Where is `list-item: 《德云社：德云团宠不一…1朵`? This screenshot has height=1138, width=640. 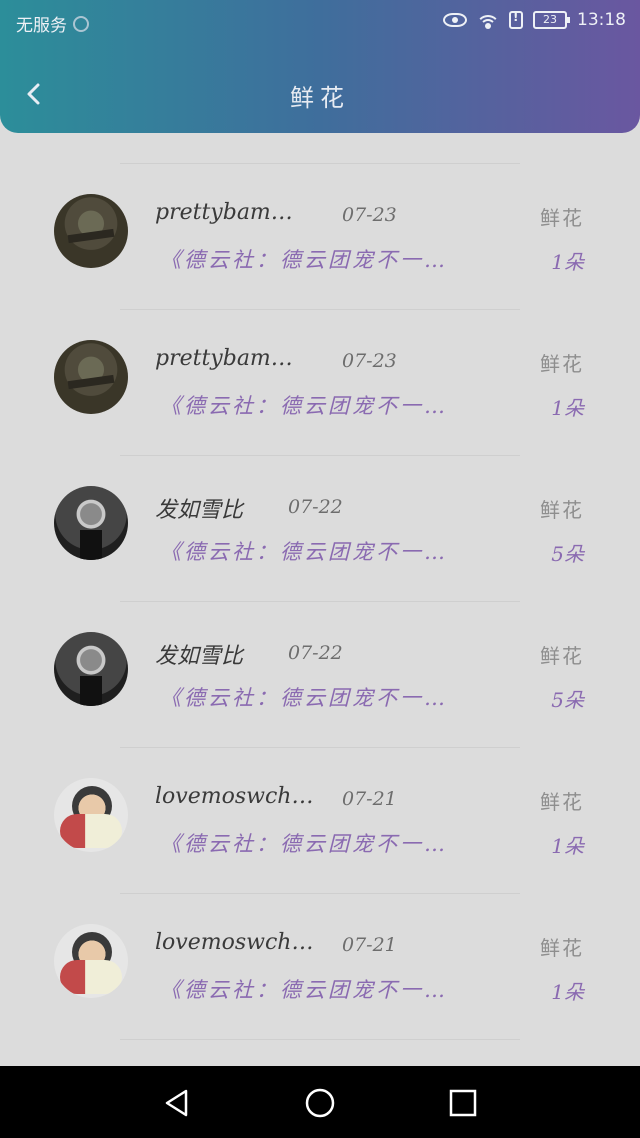
list-item: 《德云社：德云团宠不一…1朵 is located at coordinates (320, 148).